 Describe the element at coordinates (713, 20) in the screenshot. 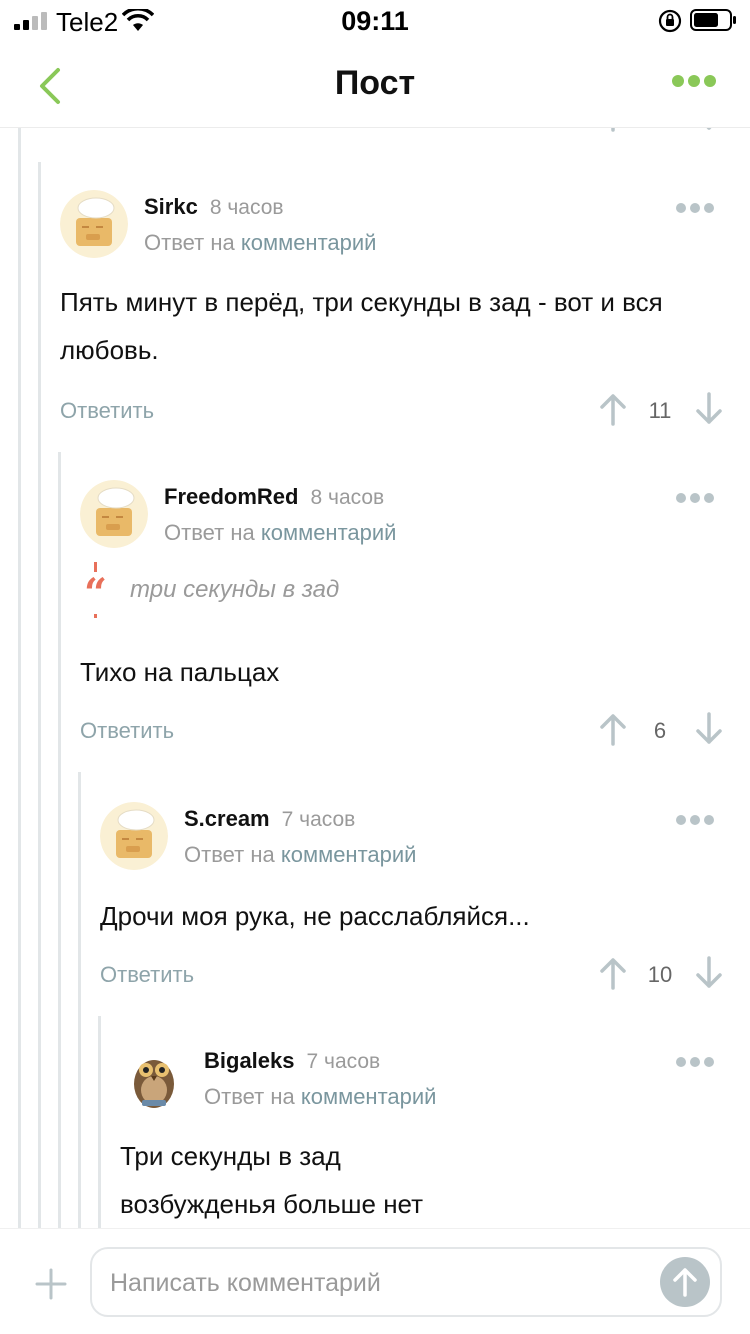

I see `battery-icon` at that location.